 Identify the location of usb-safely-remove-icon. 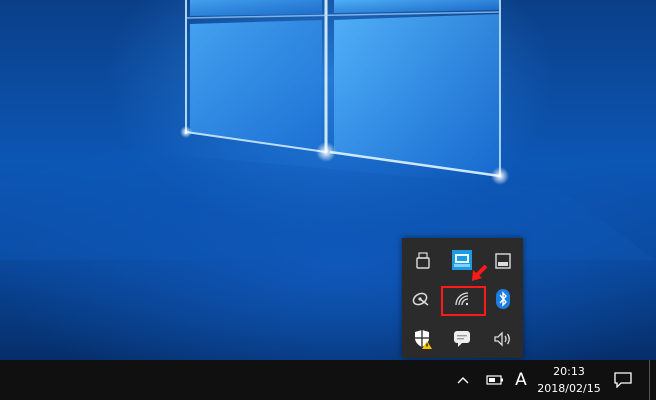
(423, 261).